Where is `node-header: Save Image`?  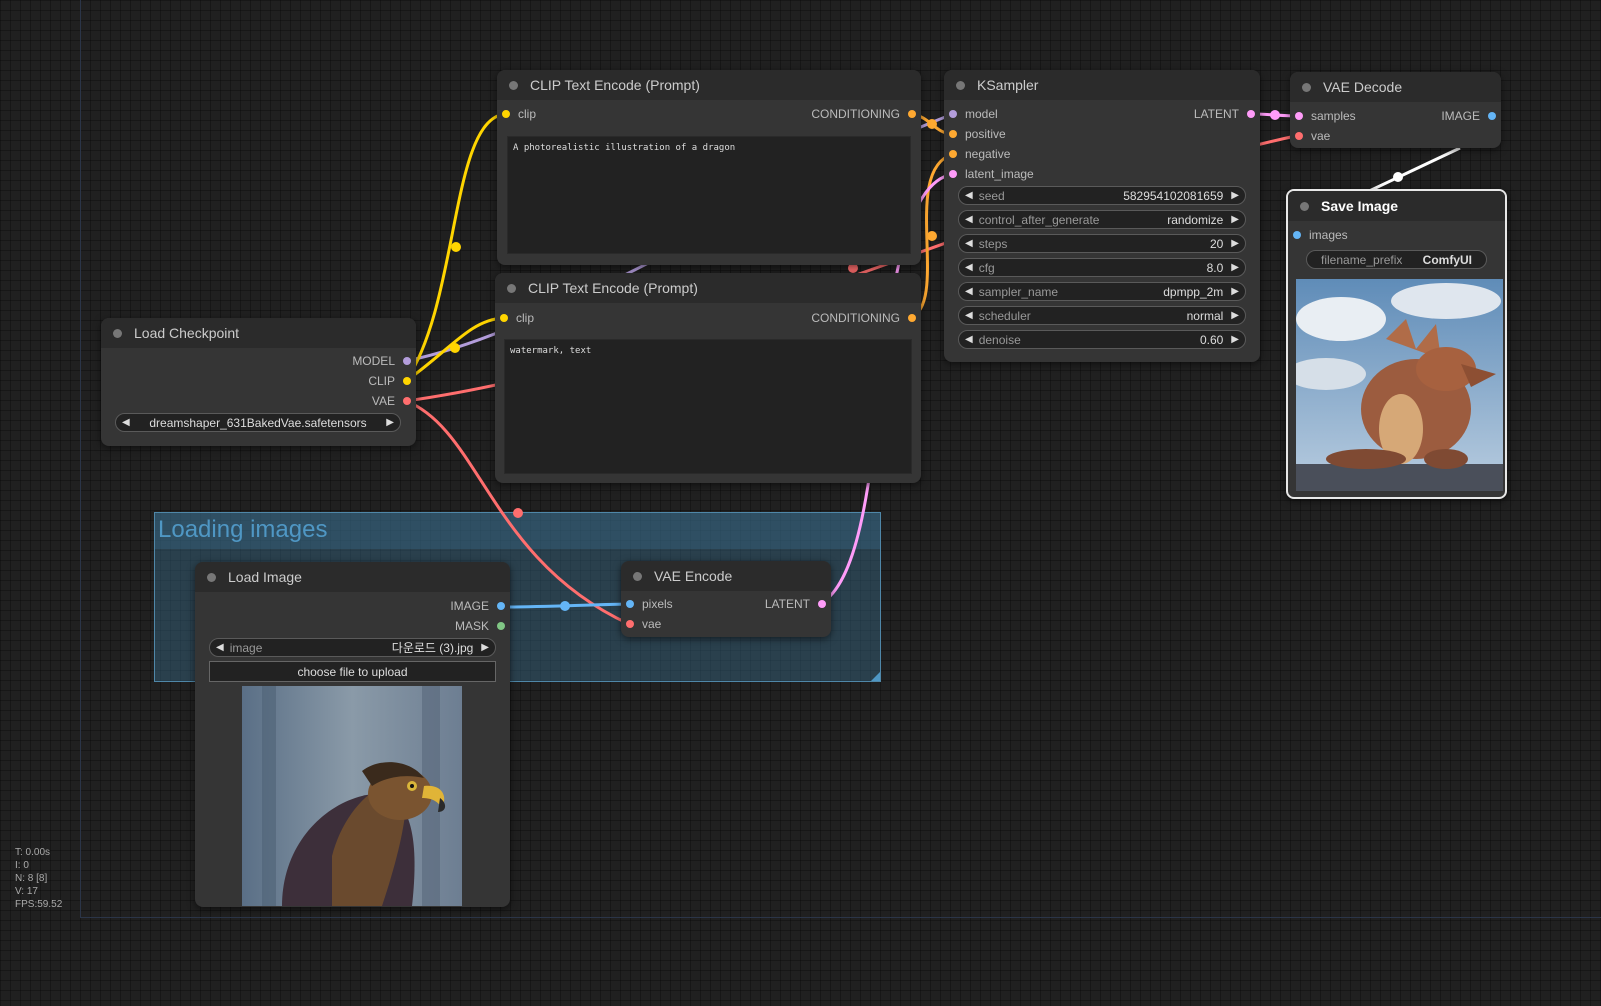 node-header: Save Image is located at coordinates (1396, 206).